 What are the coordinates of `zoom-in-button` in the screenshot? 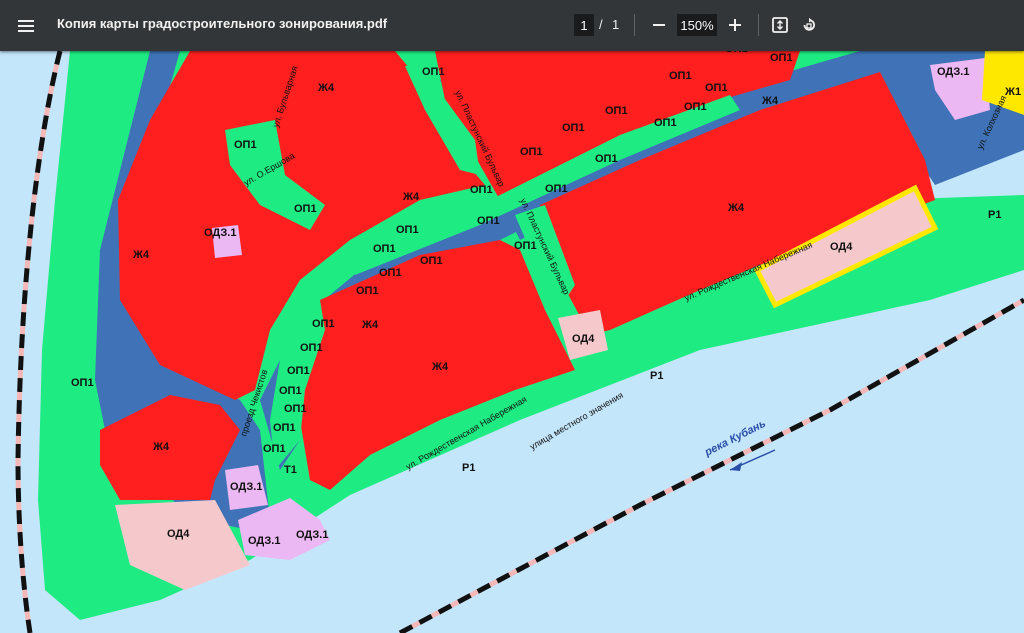 It's located at (735, 25).